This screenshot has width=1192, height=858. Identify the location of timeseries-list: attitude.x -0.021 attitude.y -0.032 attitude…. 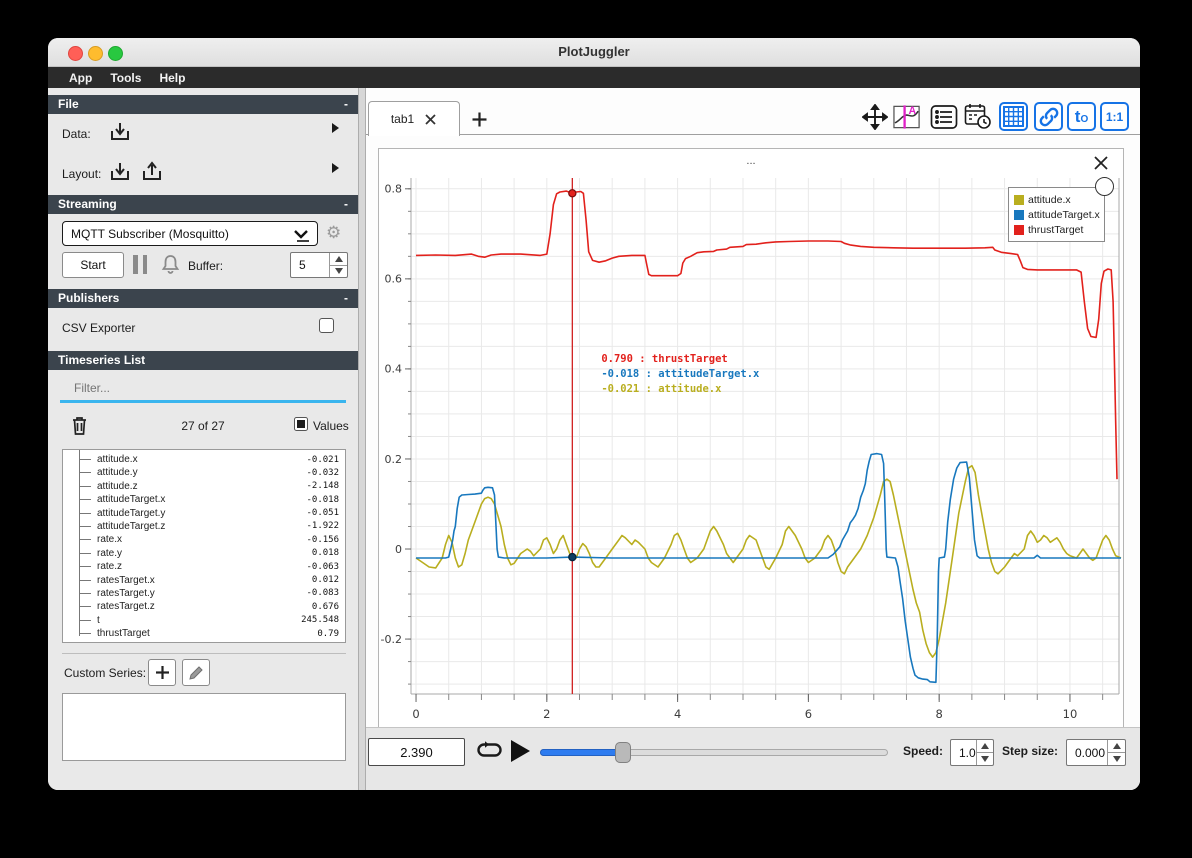
(204, 546).